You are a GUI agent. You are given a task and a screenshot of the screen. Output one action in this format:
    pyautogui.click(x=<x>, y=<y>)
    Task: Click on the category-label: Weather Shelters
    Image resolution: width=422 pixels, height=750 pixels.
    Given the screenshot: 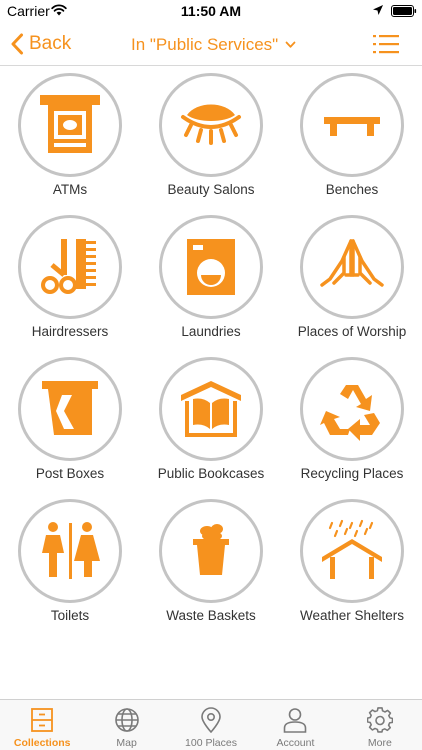 What is the action you would take?
    pyautogui.click(x=352, y=615)
    